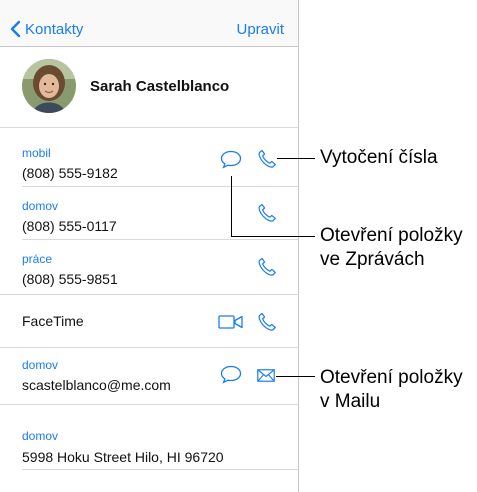 This screenshot has height=492, width=477. I want to click on callout-messages-line1: Otevření položky, so click(391, 235).